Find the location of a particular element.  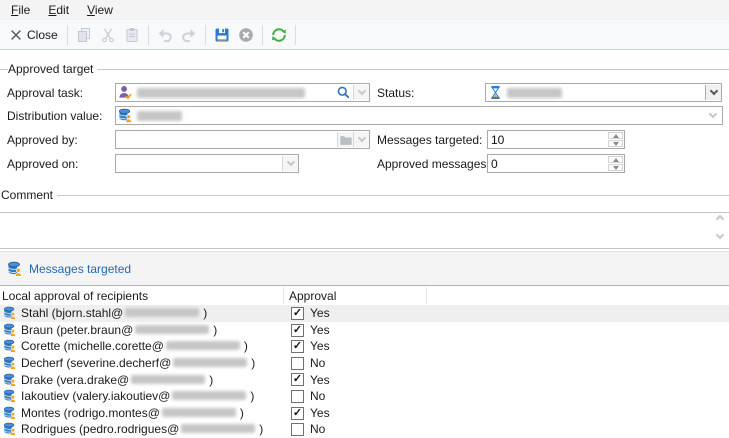

approved-on-dropdown-button is located at coordinates (290, 163).